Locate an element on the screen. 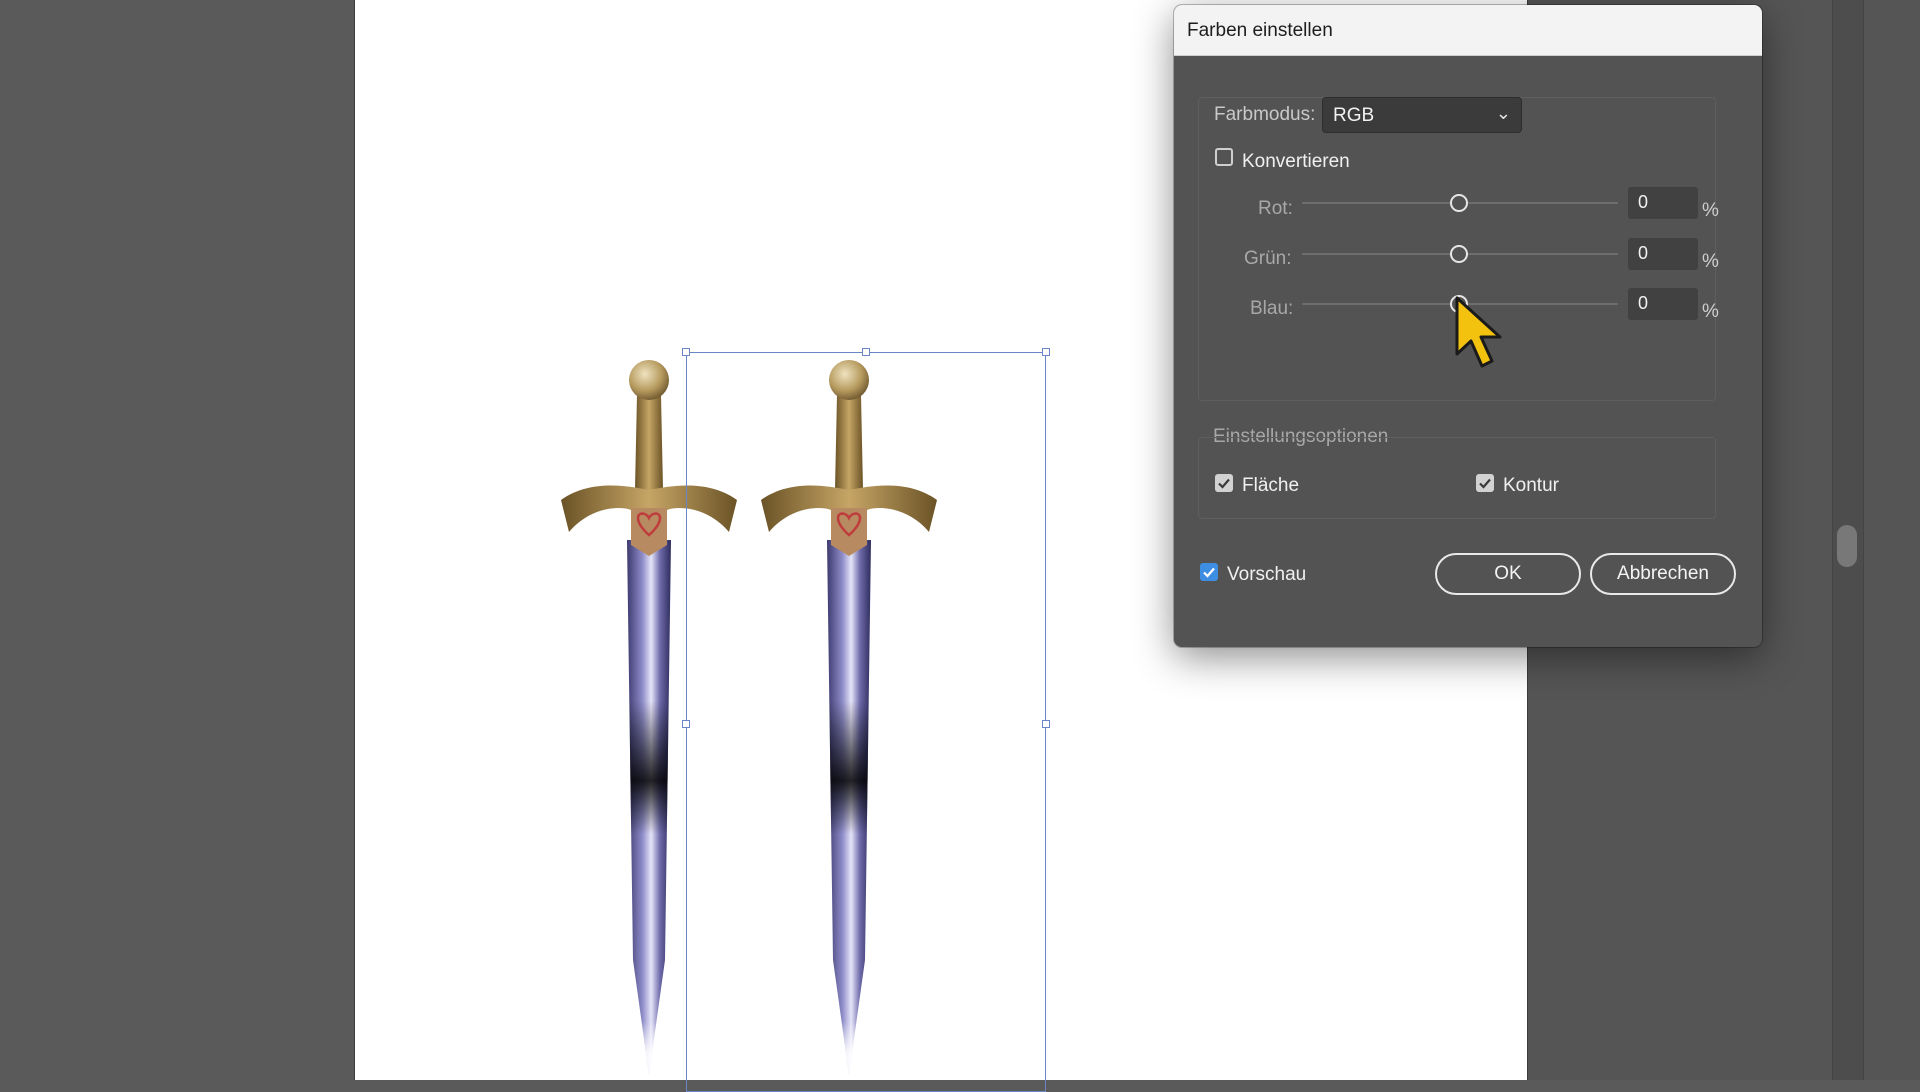 Image resolution: width=1920 pixels, height=1092 pixels. resize-handle-middle-right is located at coordinates (1046, 724).